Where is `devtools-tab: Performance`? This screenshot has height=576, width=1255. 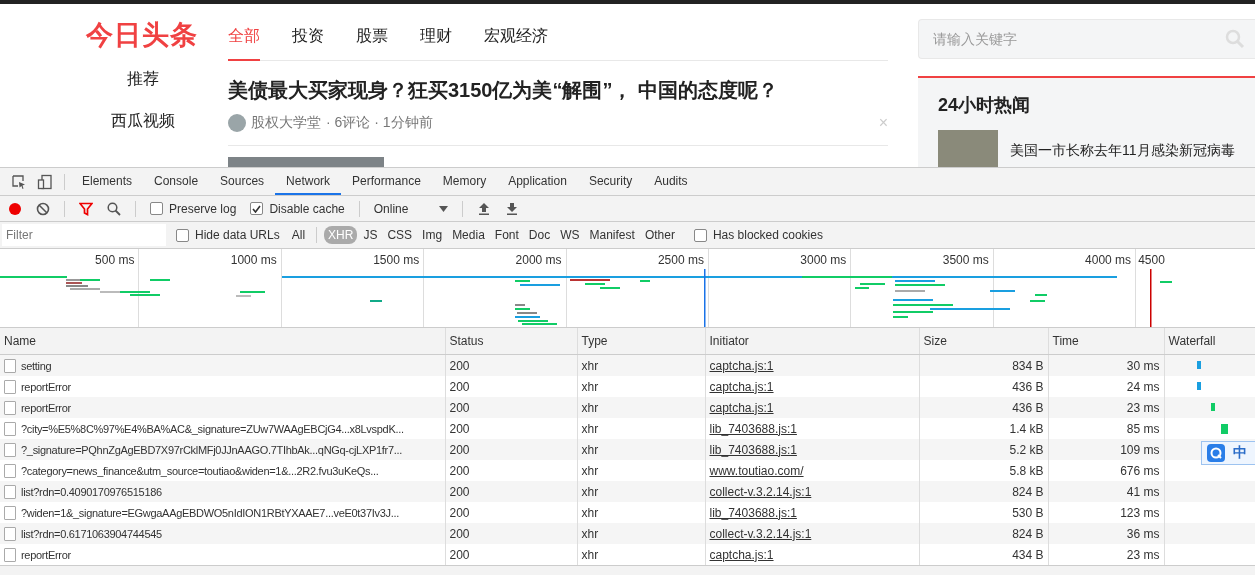
devtools-tab: Performance is located at coordinates (386, 181).